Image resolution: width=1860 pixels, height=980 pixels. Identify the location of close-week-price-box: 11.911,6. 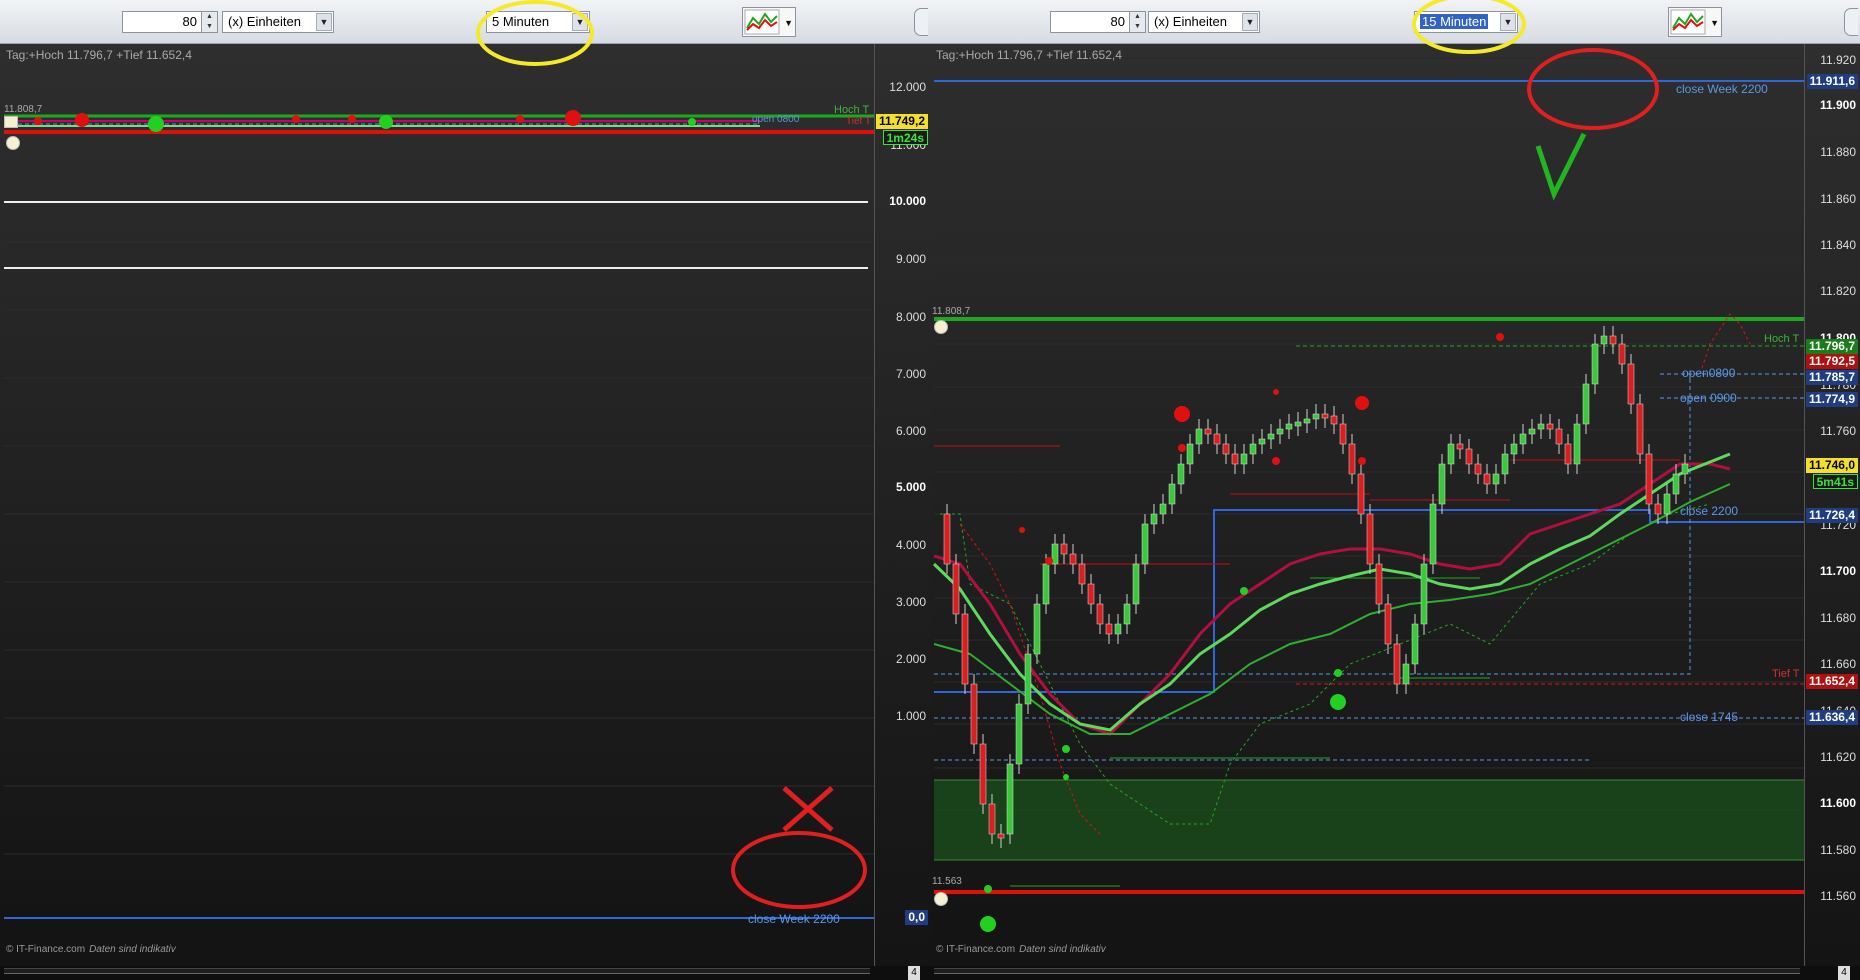
(1832, 81).